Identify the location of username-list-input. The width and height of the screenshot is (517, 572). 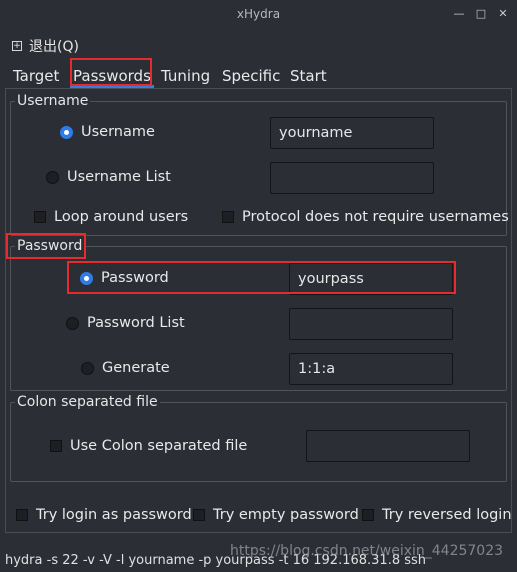
(352, 178).